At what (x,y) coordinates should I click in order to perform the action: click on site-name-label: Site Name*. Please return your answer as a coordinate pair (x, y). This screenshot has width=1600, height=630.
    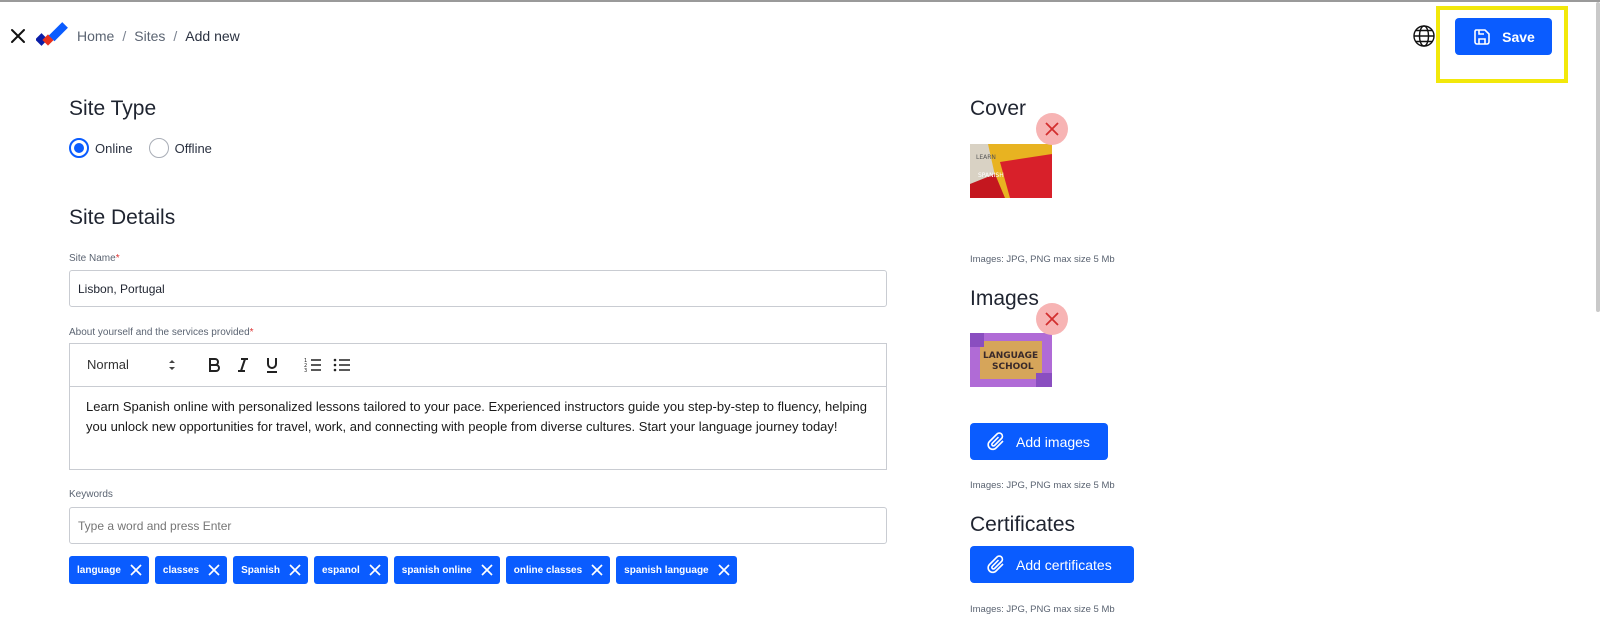
    Looking at the image, I should click on (94, 258).